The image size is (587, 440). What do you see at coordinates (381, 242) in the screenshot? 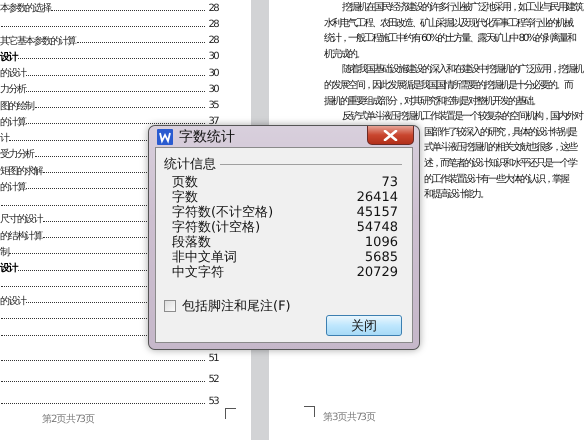
I see `stat-value: 1096` at bounding box center [381, 242].